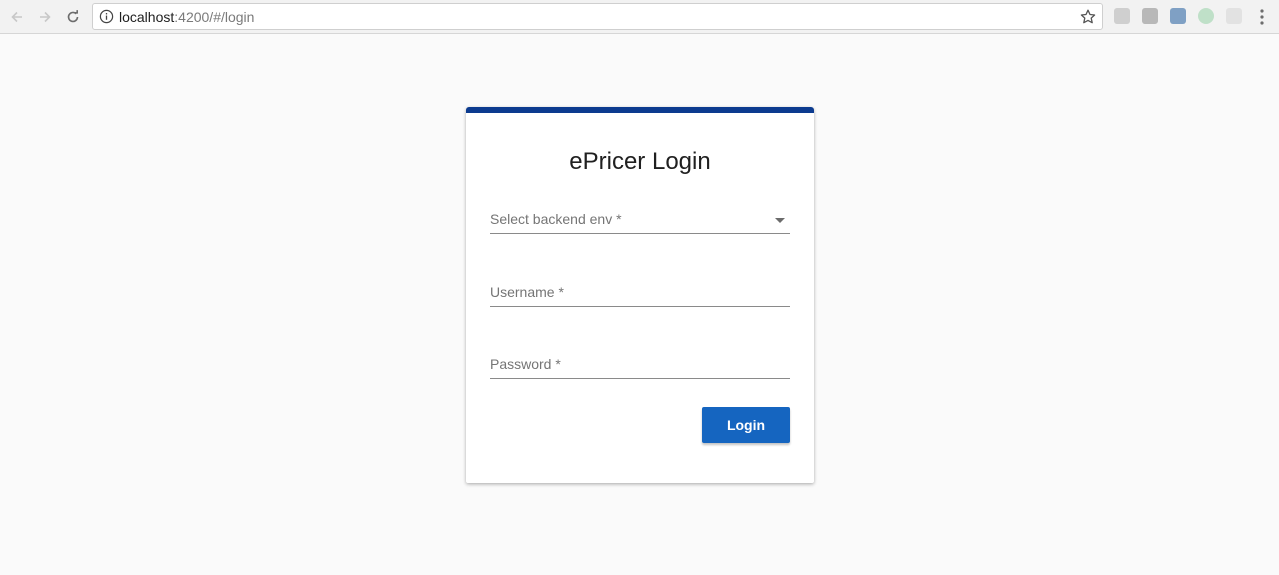  Describe the element at coordinates (525, 364) in the screenshot. I see `password-label: Password *` at that location.